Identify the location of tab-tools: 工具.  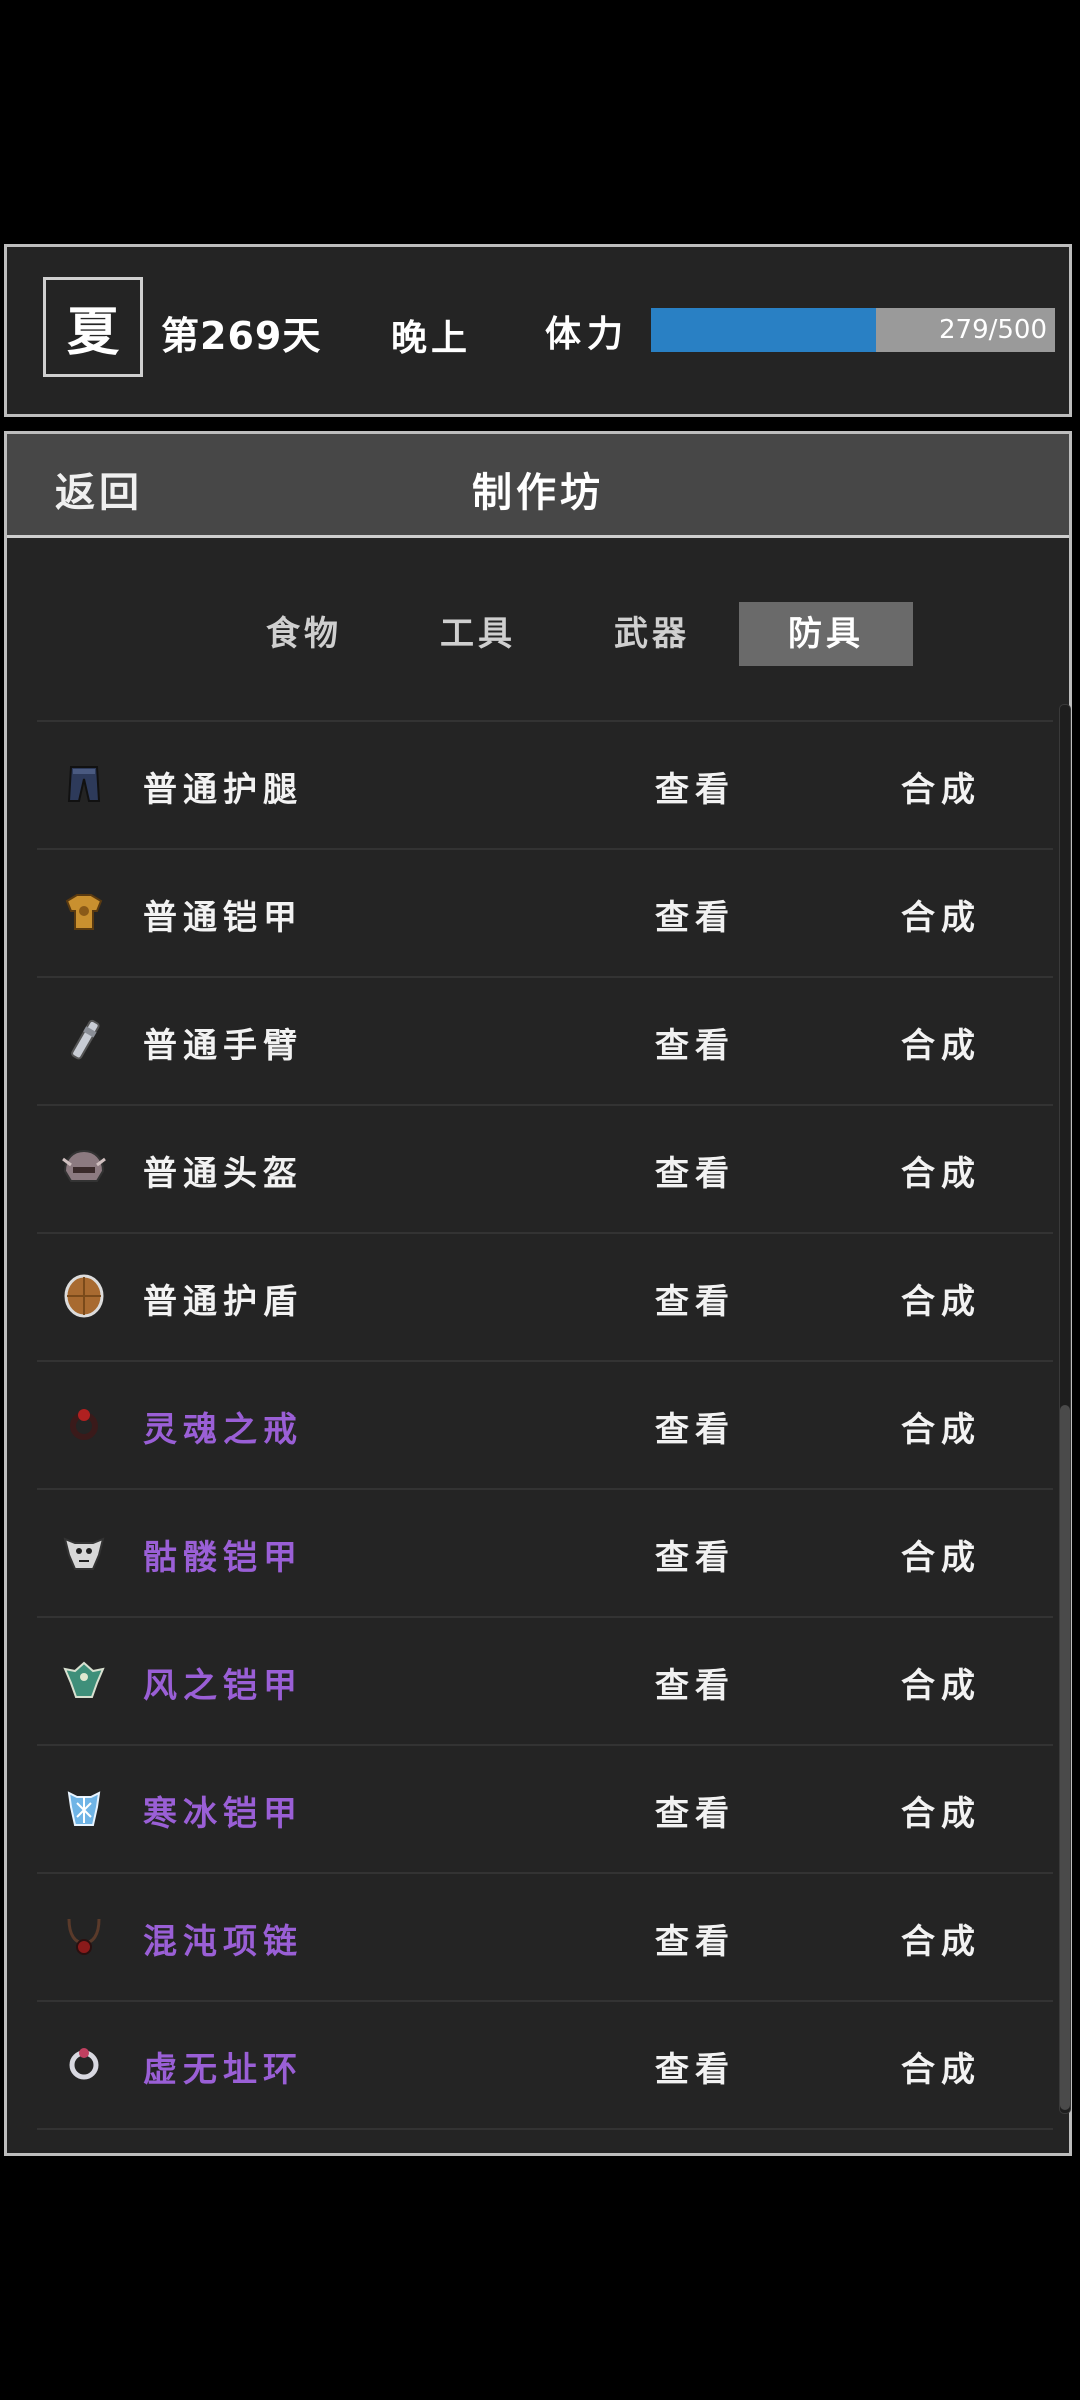
(478, 634).